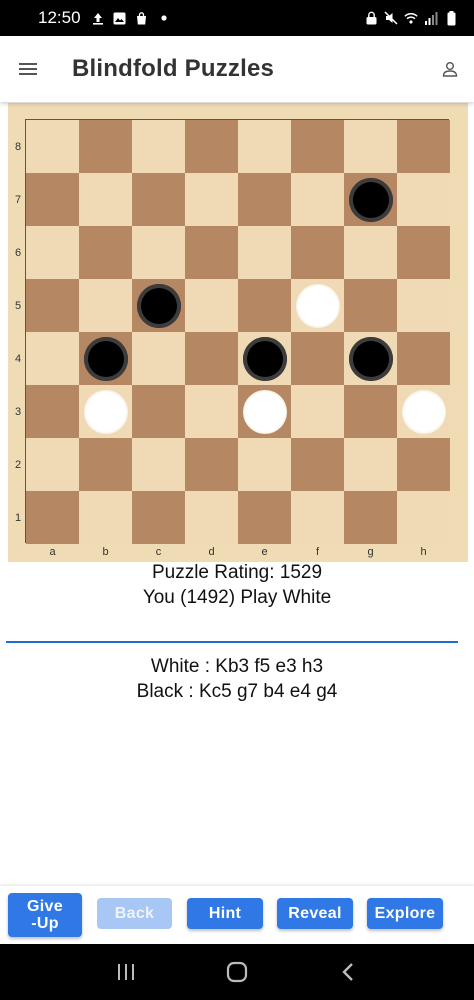 The width and height of the screenshot is (474, 1000). What do you see at coordinates (105, 517) in the screenshot?
I see `square-b1` at bounding box center [105, 517].